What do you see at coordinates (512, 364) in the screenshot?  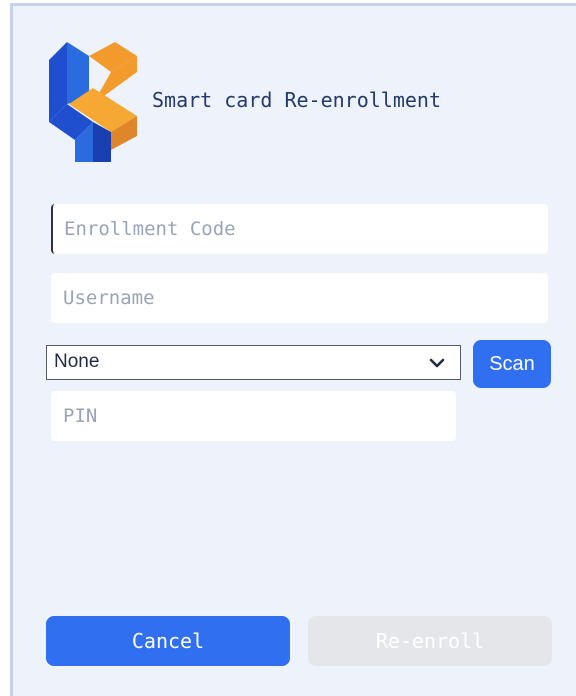 I see `scan-button: Scan` at bounding box center [512, 364].